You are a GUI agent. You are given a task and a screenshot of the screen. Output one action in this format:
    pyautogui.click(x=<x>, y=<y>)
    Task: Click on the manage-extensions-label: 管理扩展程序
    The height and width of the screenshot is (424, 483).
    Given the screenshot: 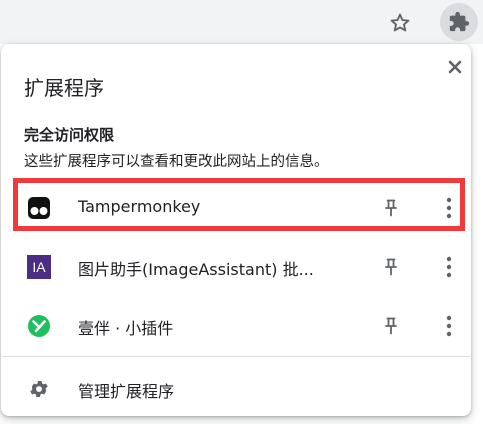 What is the action you would take?
    pyautogui.click(x=126, y=391)
    